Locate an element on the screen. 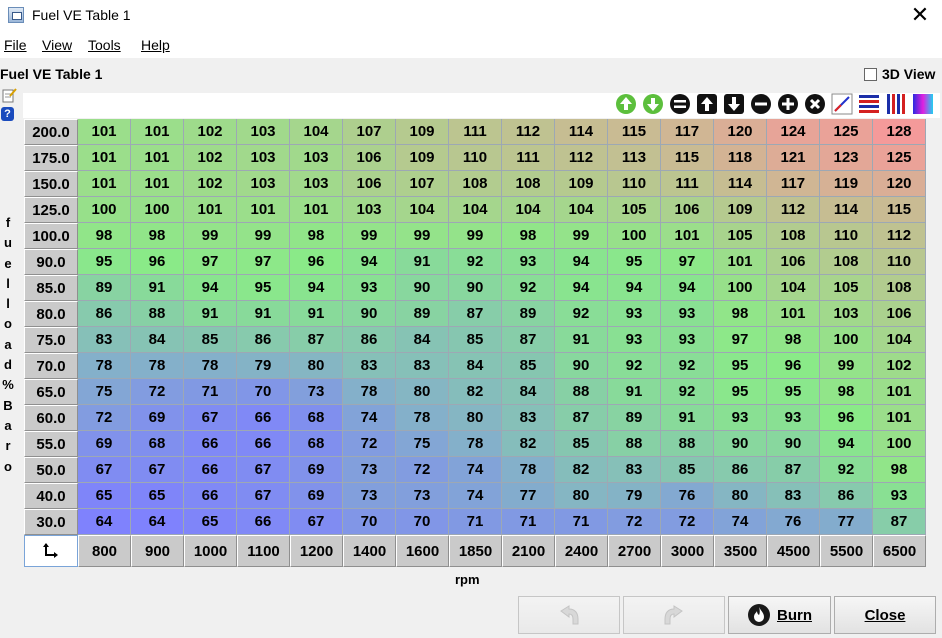  ve-cell: 65 is located at coordinates (104, 496).